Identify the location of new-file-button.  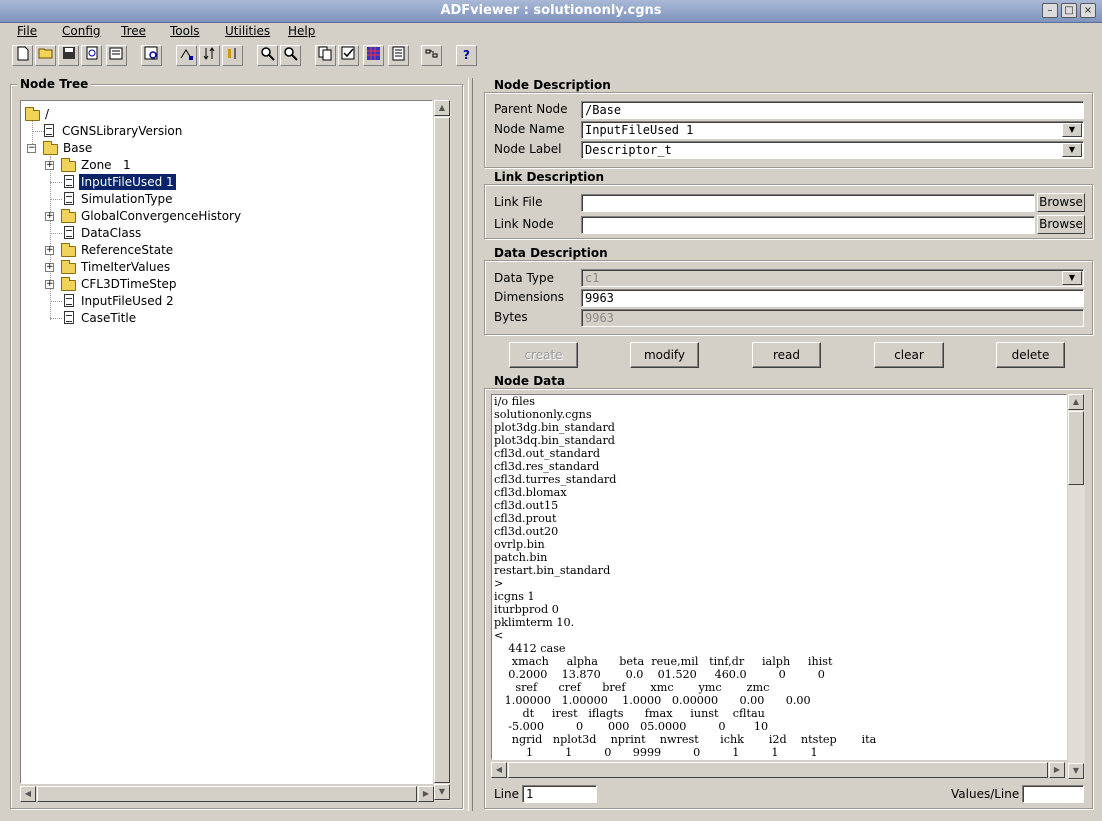
(22, 55).